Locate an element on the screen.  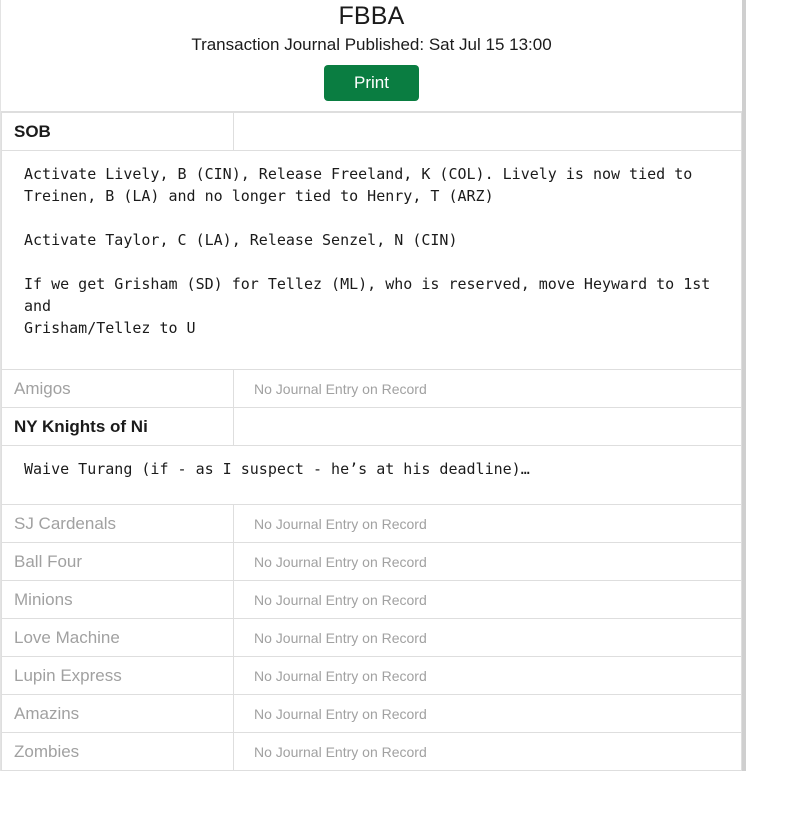
table-row: Love Machine No Journal Entry on Record is located at coordinates (371, 637).